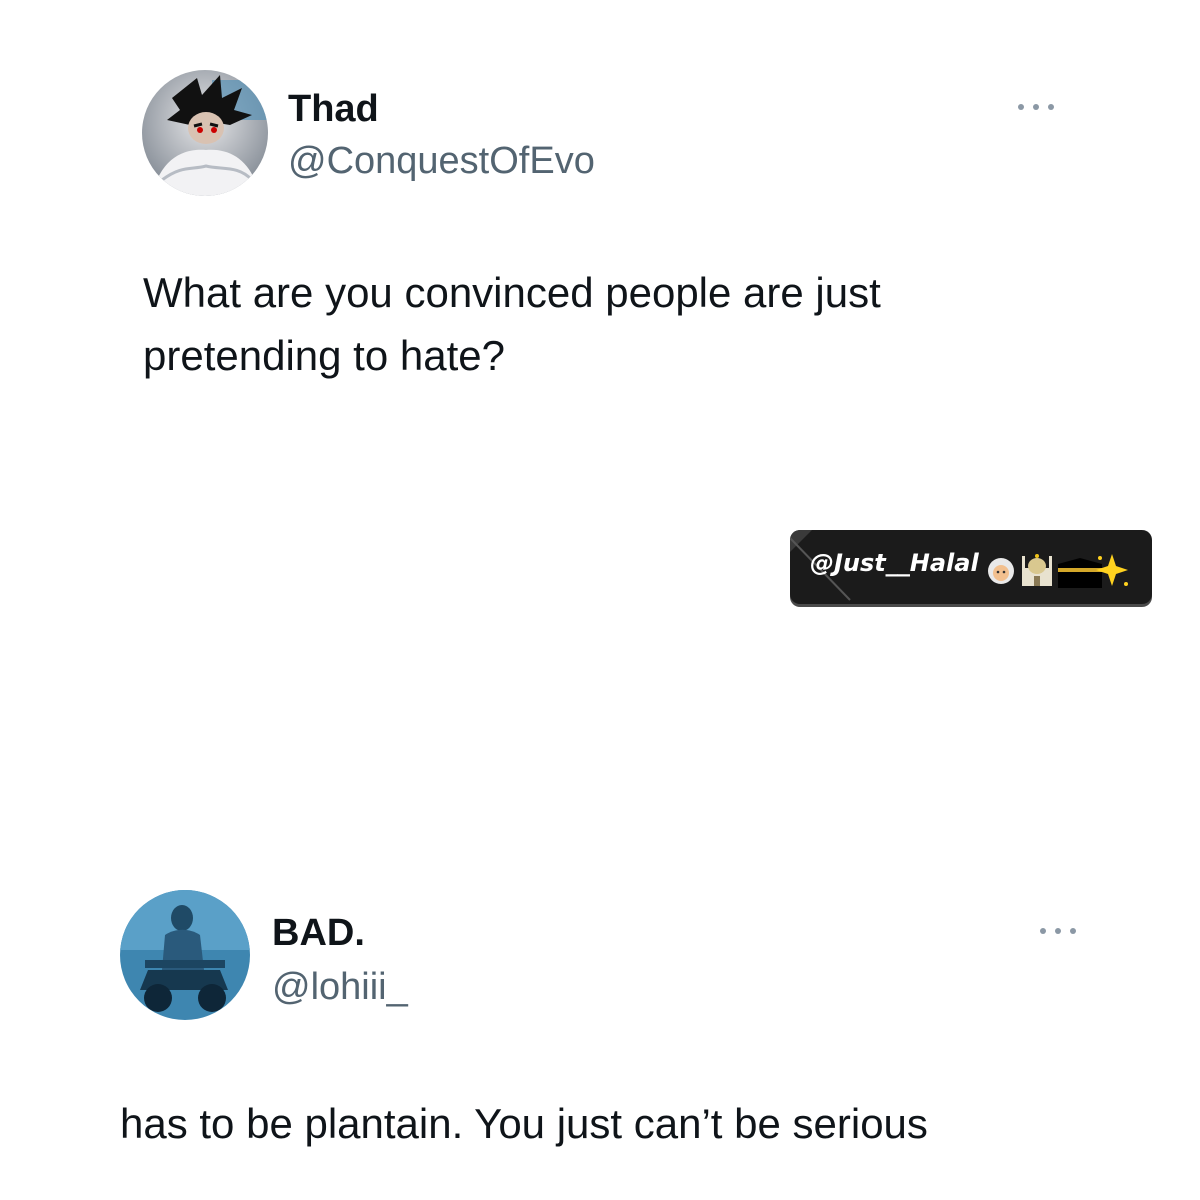  I want to click on author-avatar, so click(205, 133).